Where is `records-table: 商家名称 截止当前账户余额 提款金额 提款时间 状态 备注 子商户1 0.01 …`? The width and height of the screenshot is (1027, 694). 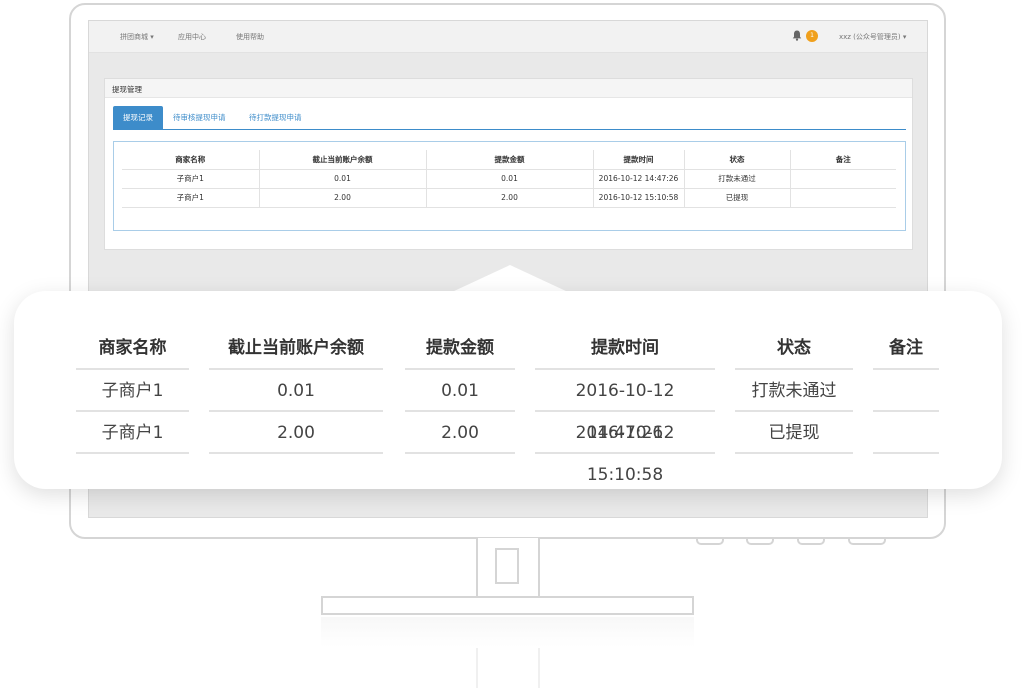 records-table: 商家名称 截止当前账户余额 提款金额 提款时间 状态 备注 子商户1 0.01 … is located at coordinates (509, 179).